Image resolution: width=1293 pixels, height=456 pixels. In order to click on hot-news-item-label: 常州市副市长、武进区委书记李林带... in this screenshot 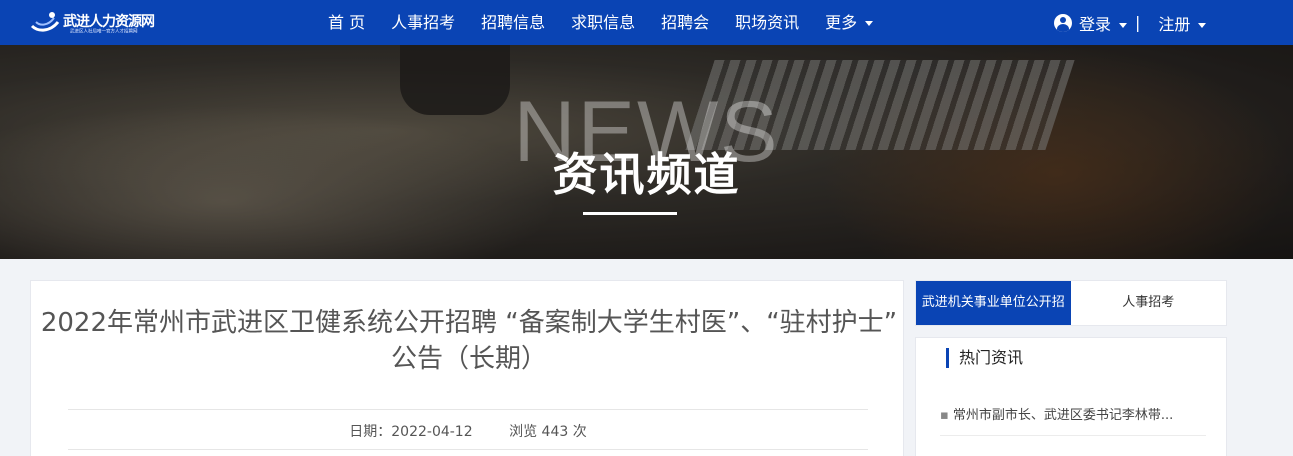, I will do `click(1063, 415)`.